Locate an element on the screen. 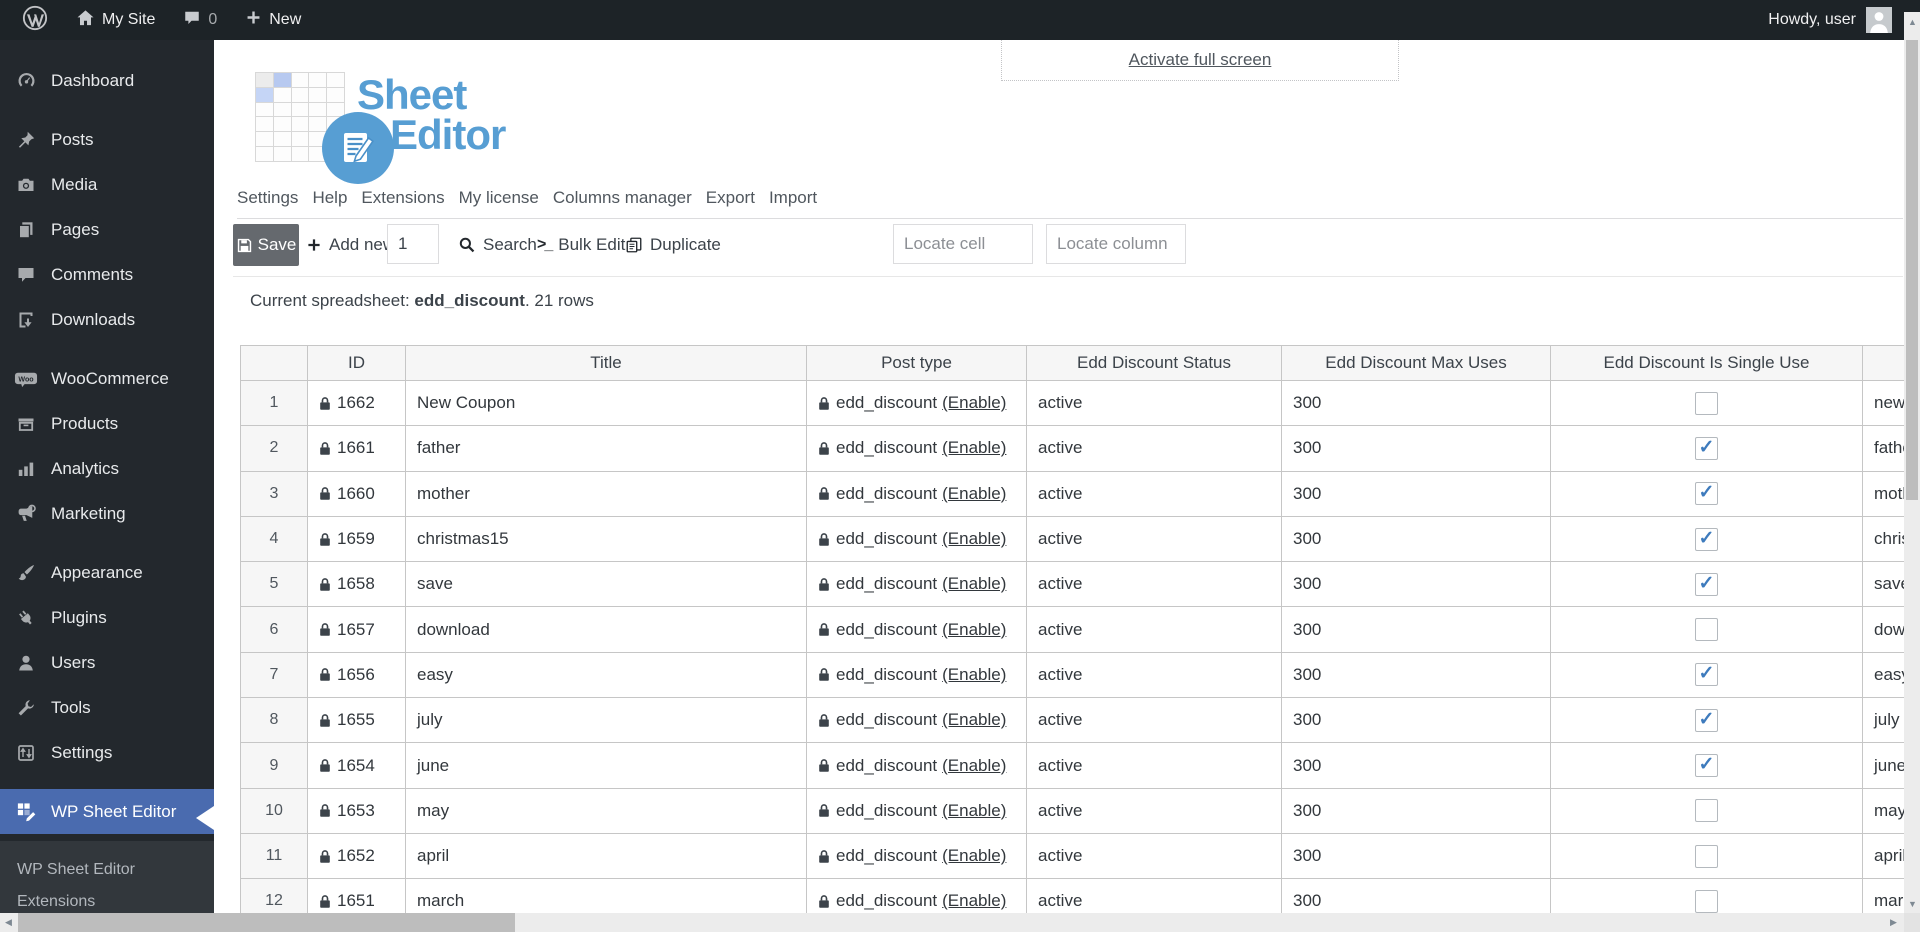  cell-title: christmas15 is located at coordinates (606, 539).